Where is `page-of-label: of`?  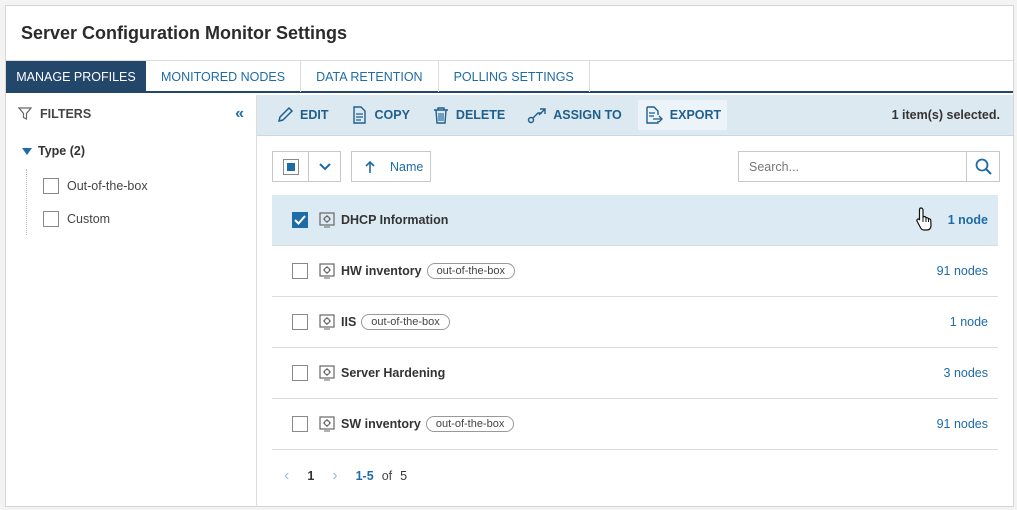
page-of-label: of is located at coordinates (387, 476).